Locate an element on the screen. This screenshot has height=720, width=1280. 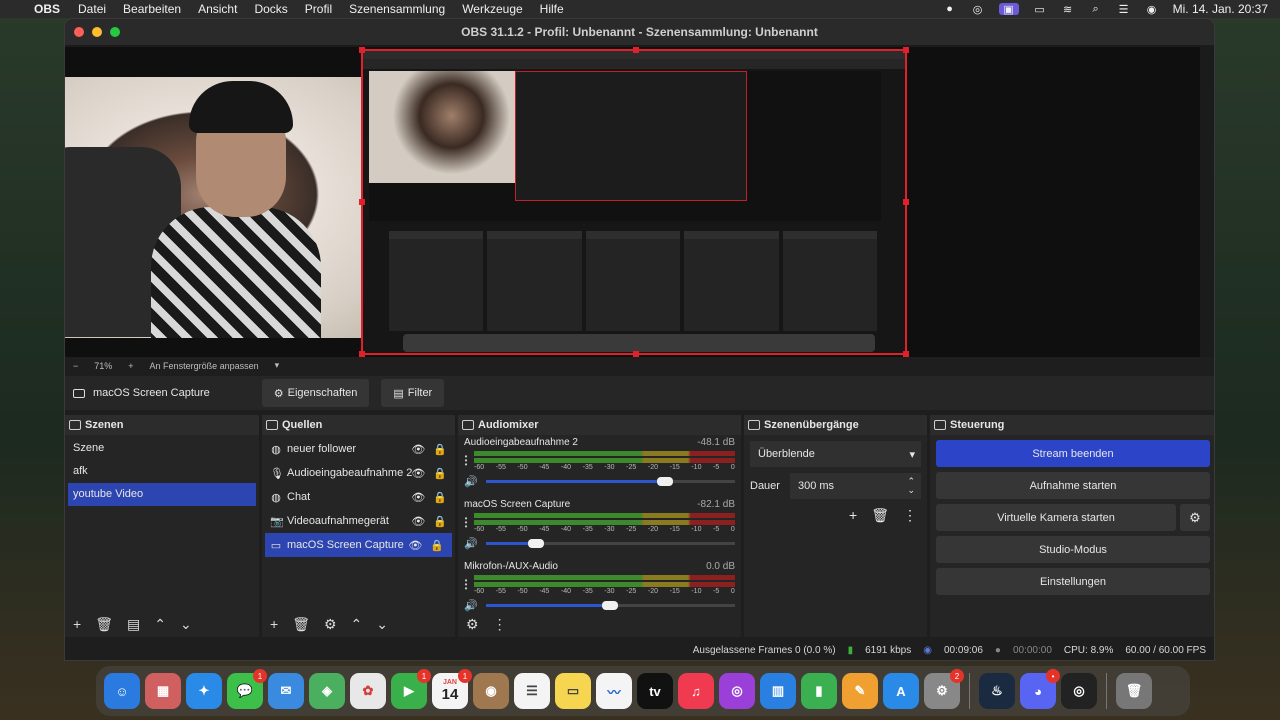
sources-dock-header: Quellen is located at coordinates (358, 425).